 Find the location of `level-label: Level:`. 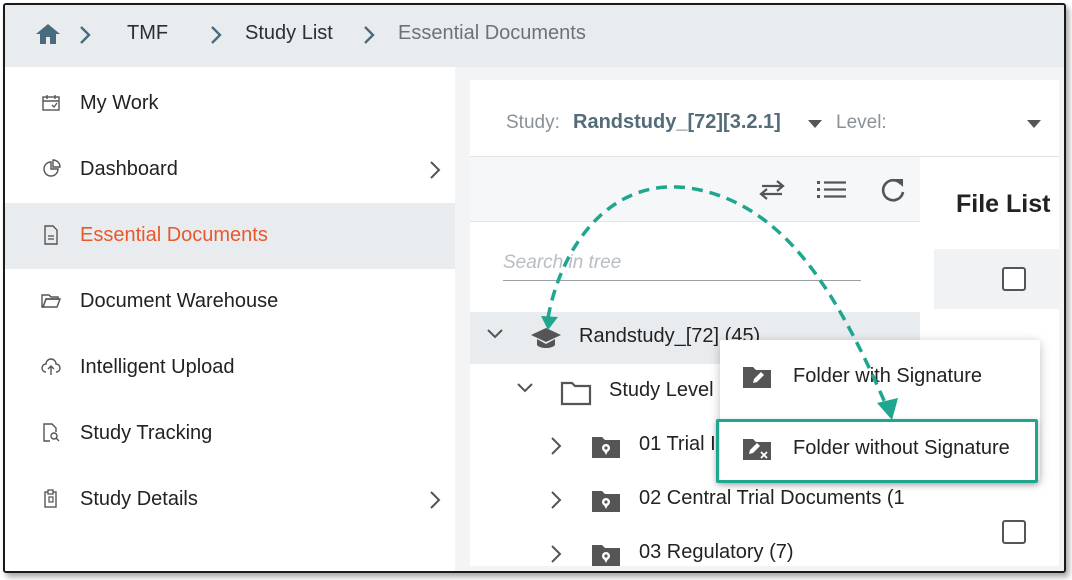

level-label: Level: is located at coordinates (861, 122).